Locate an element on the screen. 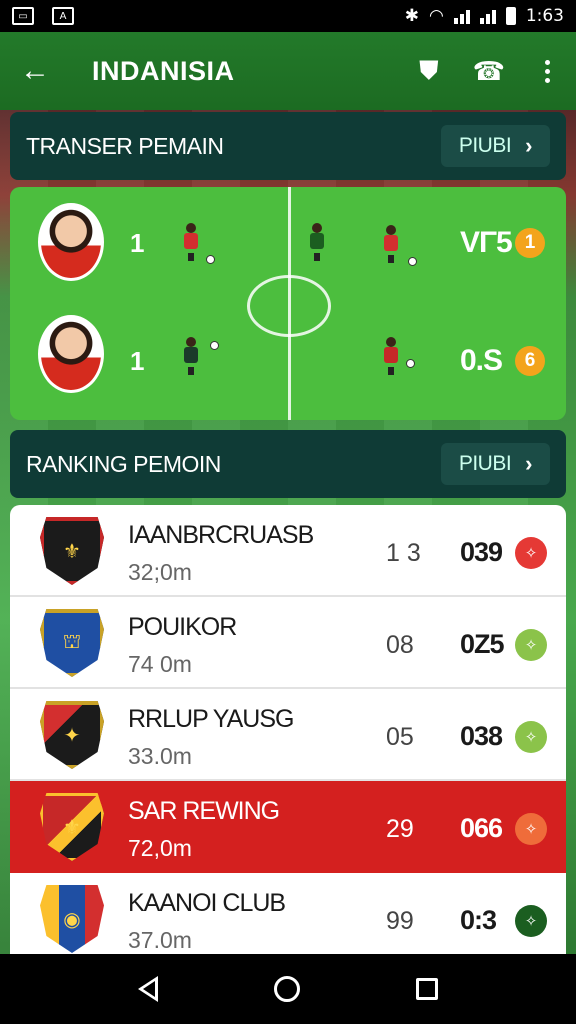 The width and height of the screenshot is (576, 1024). status-time: 1:63 is located at coordinates (544, 16).